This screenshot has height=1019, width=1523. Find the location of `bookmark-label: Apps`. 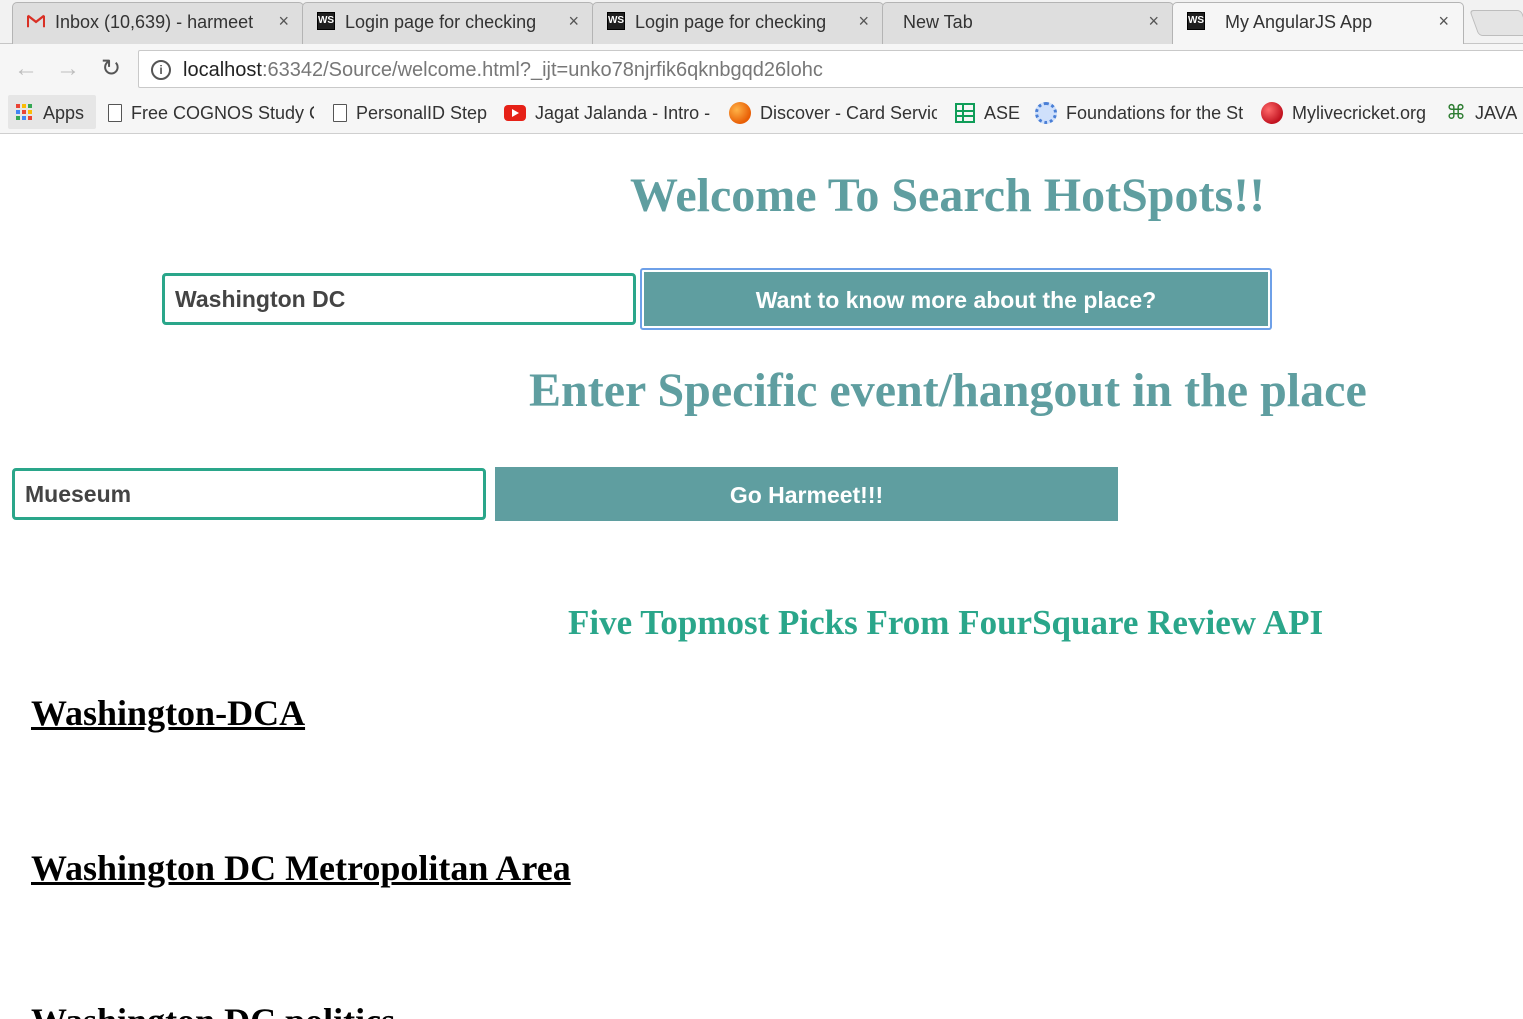

bookmark-label: Apps is located at coordinates (64, 112).